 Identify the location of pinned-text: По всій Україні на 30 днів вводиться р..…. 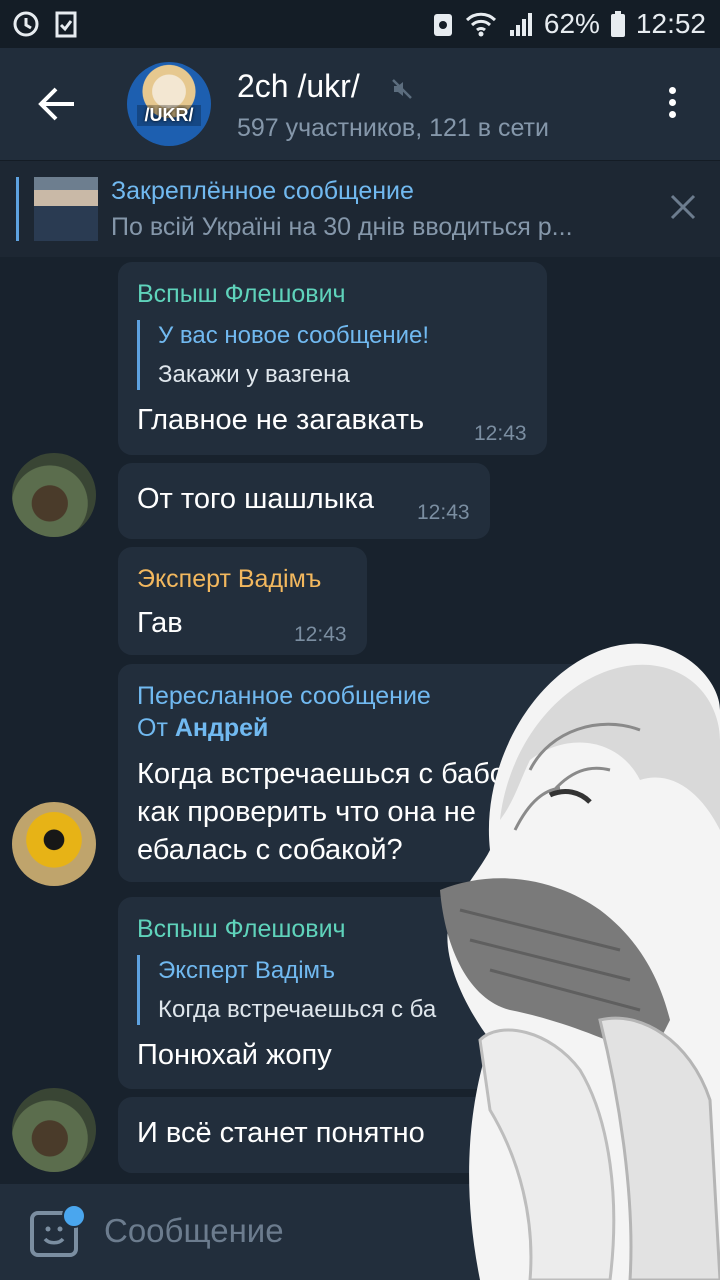
(342, 227).